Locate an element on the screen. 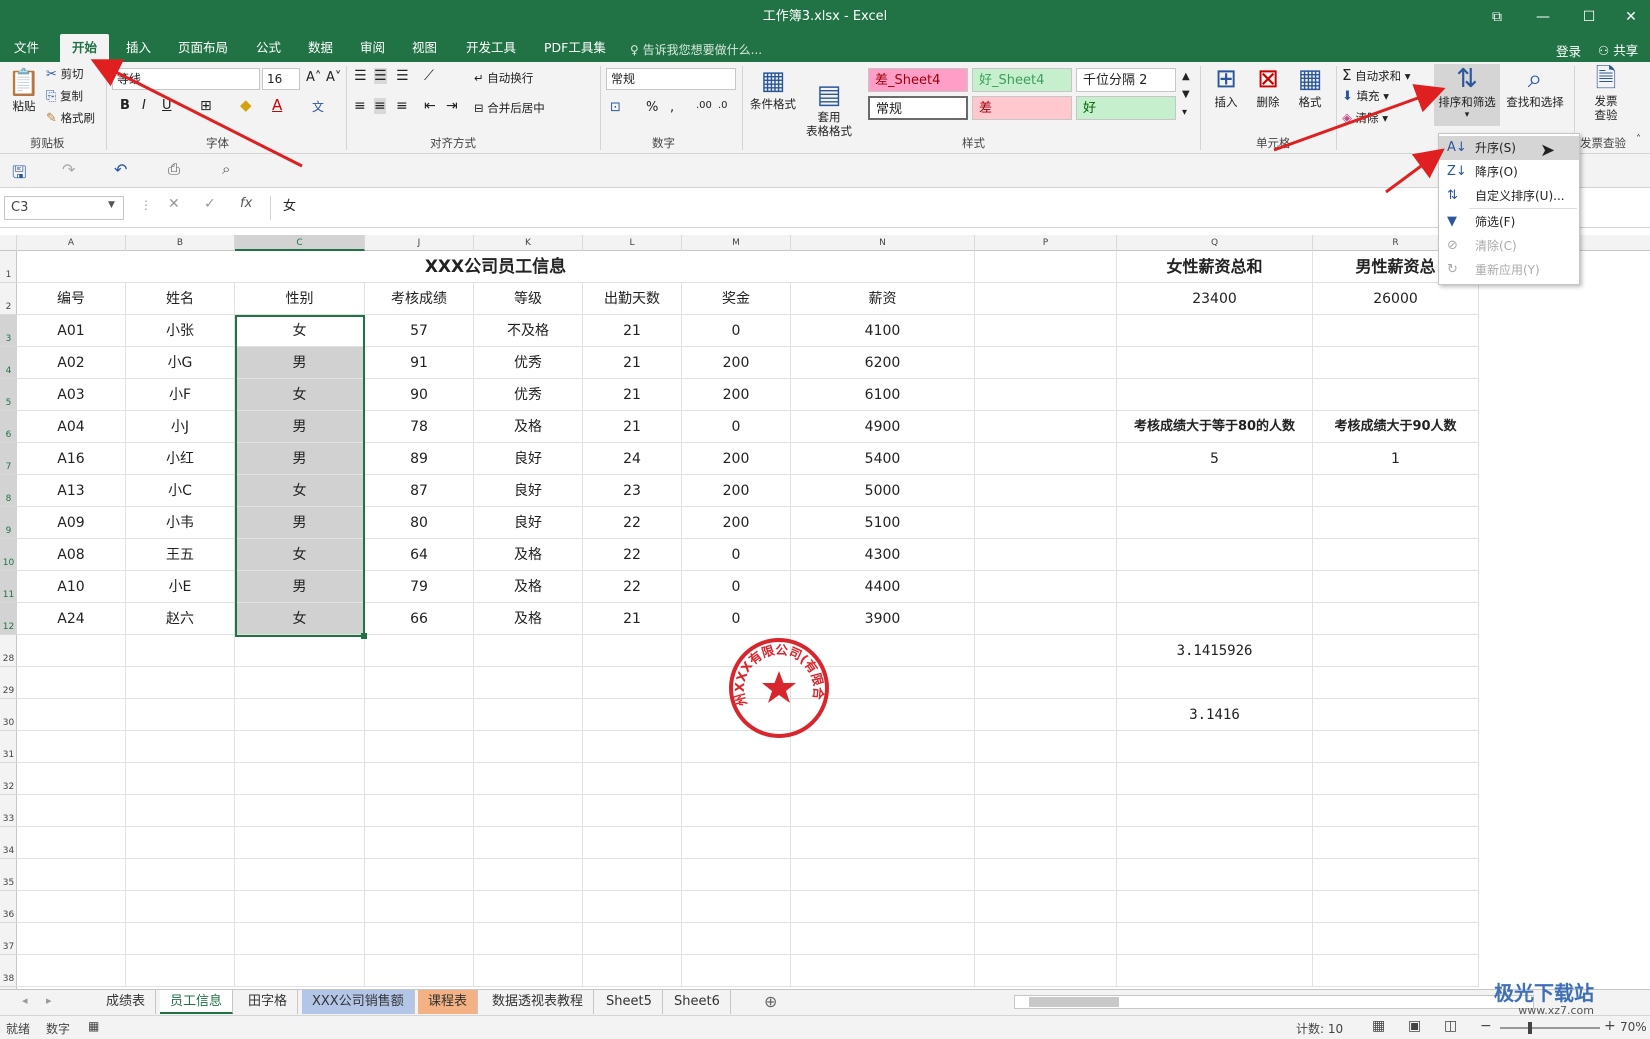  table-cell: 23 is located at coordinates (632, 491).